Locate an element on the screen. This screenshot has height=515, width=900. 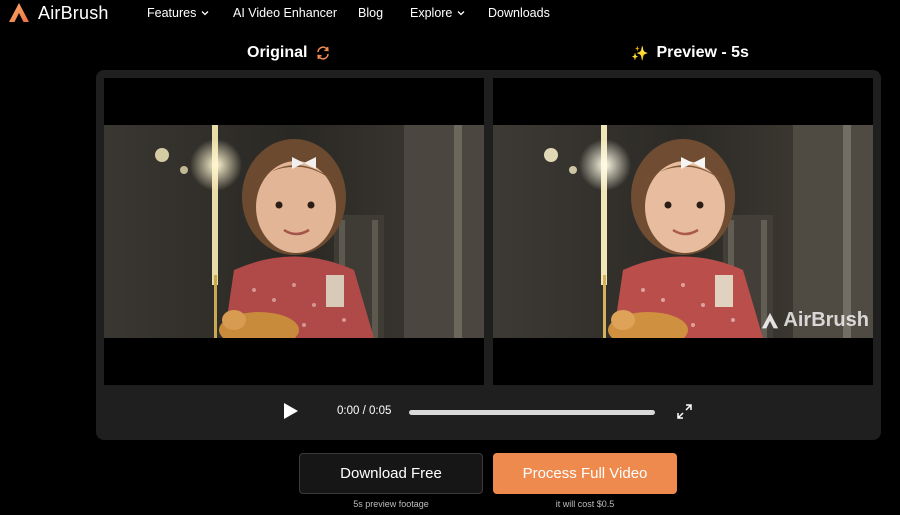
preview-title-text: Preview - 5s is located at coordinates (702, 52).